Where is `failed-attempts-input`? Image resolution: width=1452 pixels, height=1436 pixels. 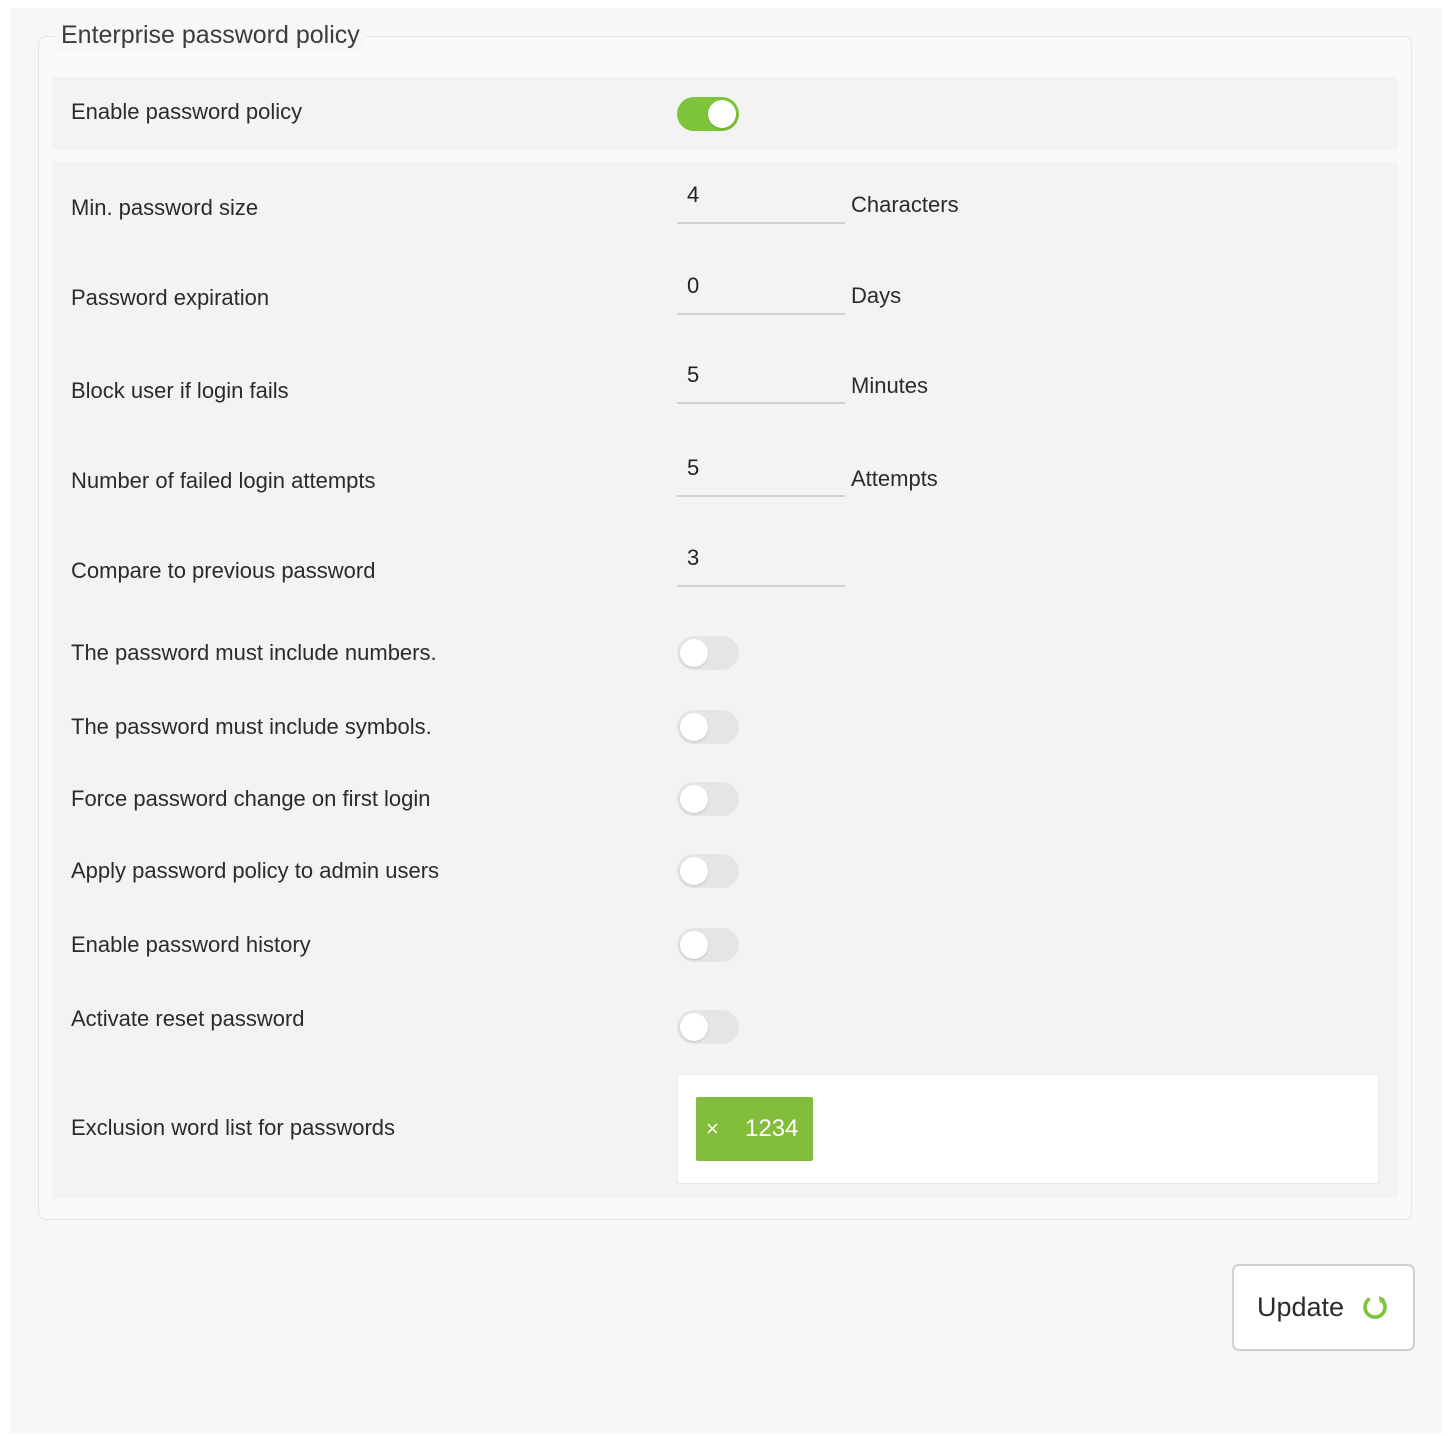
failed-attempts-input is located at coordinates (761, 475).